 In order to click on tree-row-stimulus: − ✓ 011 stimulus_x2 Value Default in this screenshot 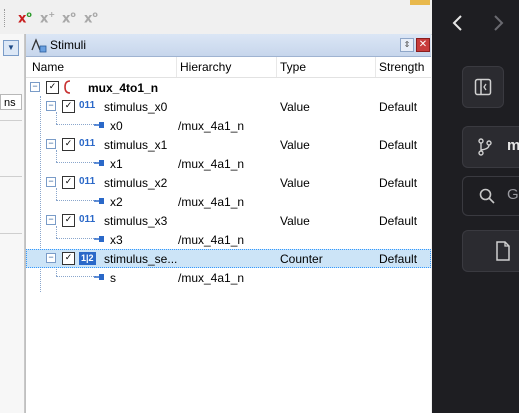, I will do `click(228, 182)`.